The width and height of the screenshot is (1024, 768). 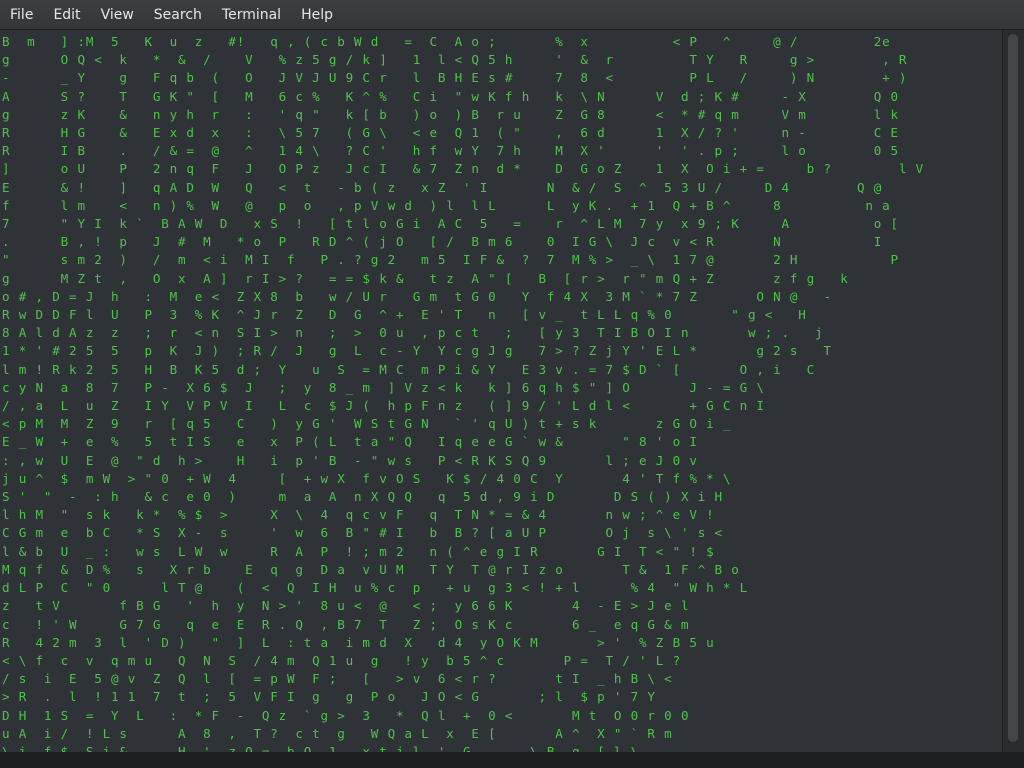 What do you see at coordinates (317, 15) in the screenshot?
I see `menu-help: Help` at bounding box center [317, 15].